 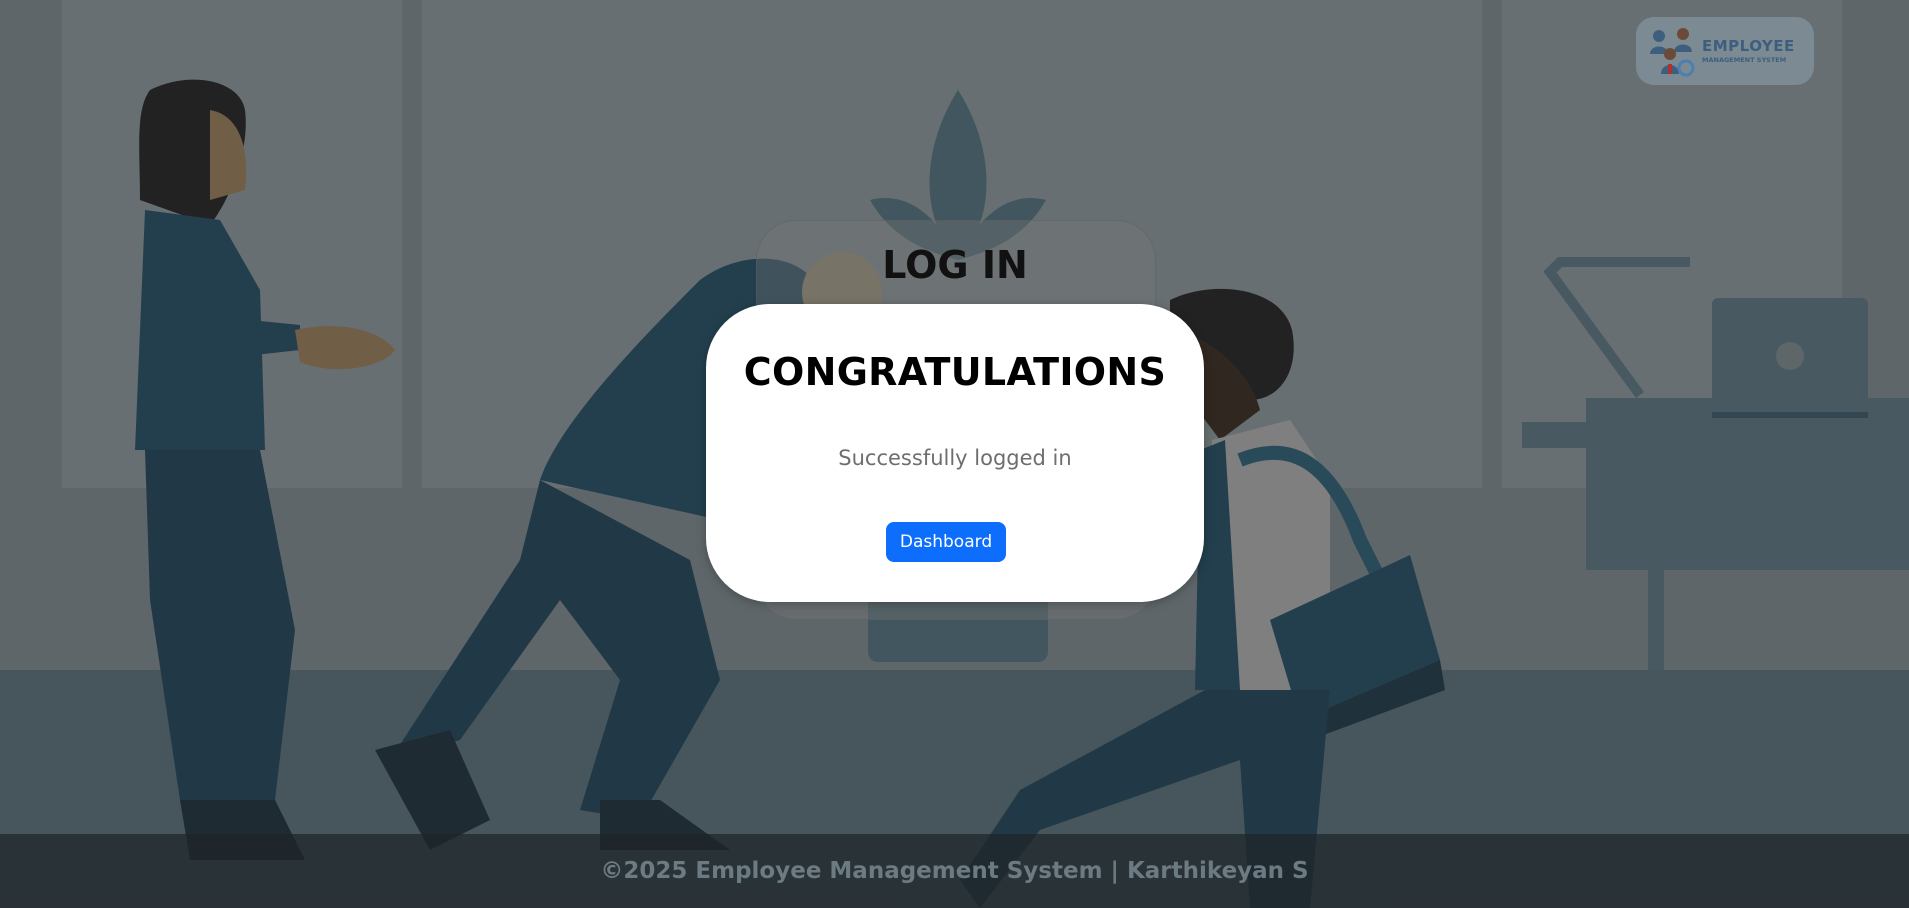 I want to click on modal-title: CONGRATULATIONS, so click(x=955, y=372).